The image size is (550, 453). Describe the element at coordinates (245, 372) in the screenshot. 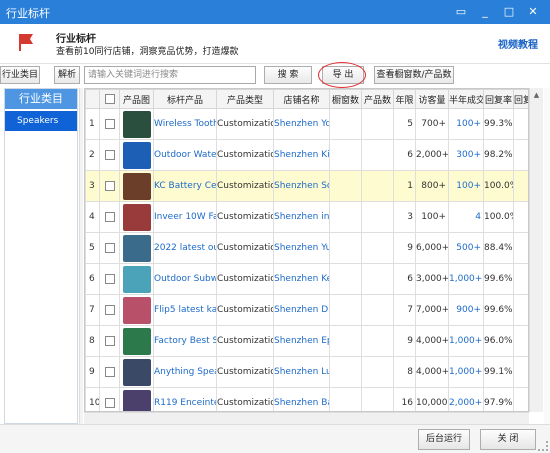

I see `product-type: Customization` at that location.